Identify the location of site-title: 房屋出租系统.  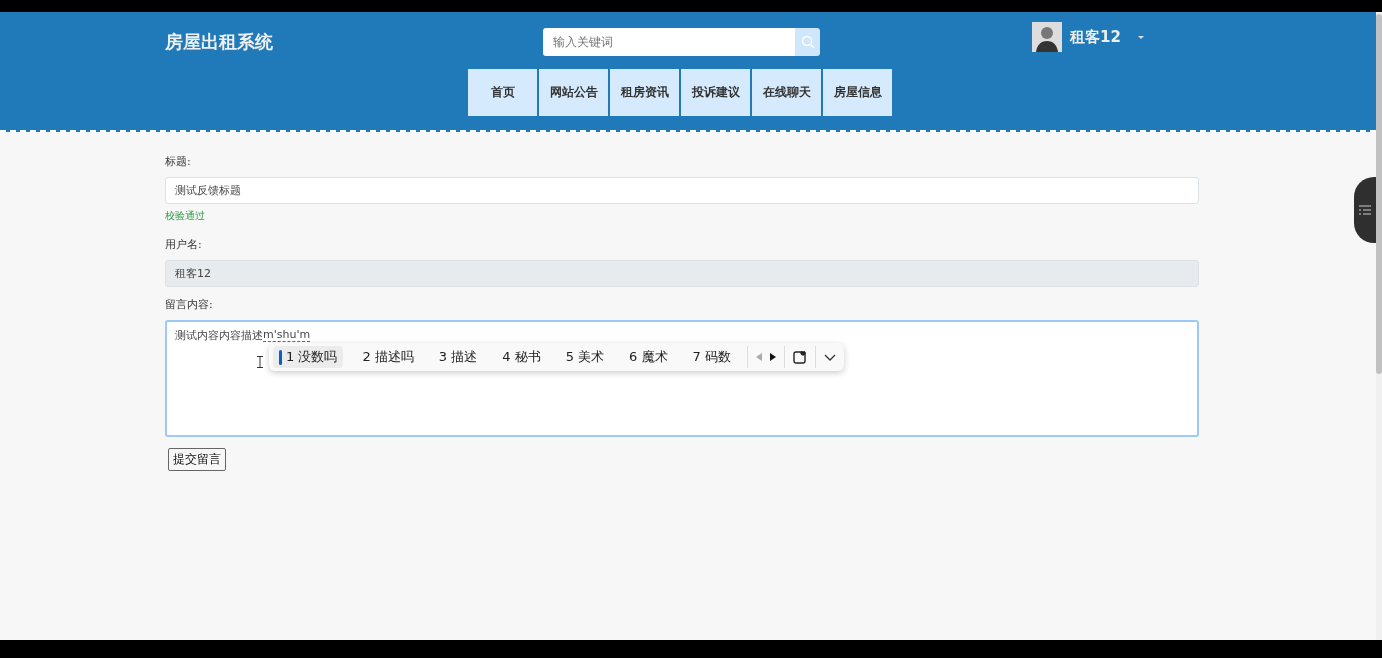
(219, 42).